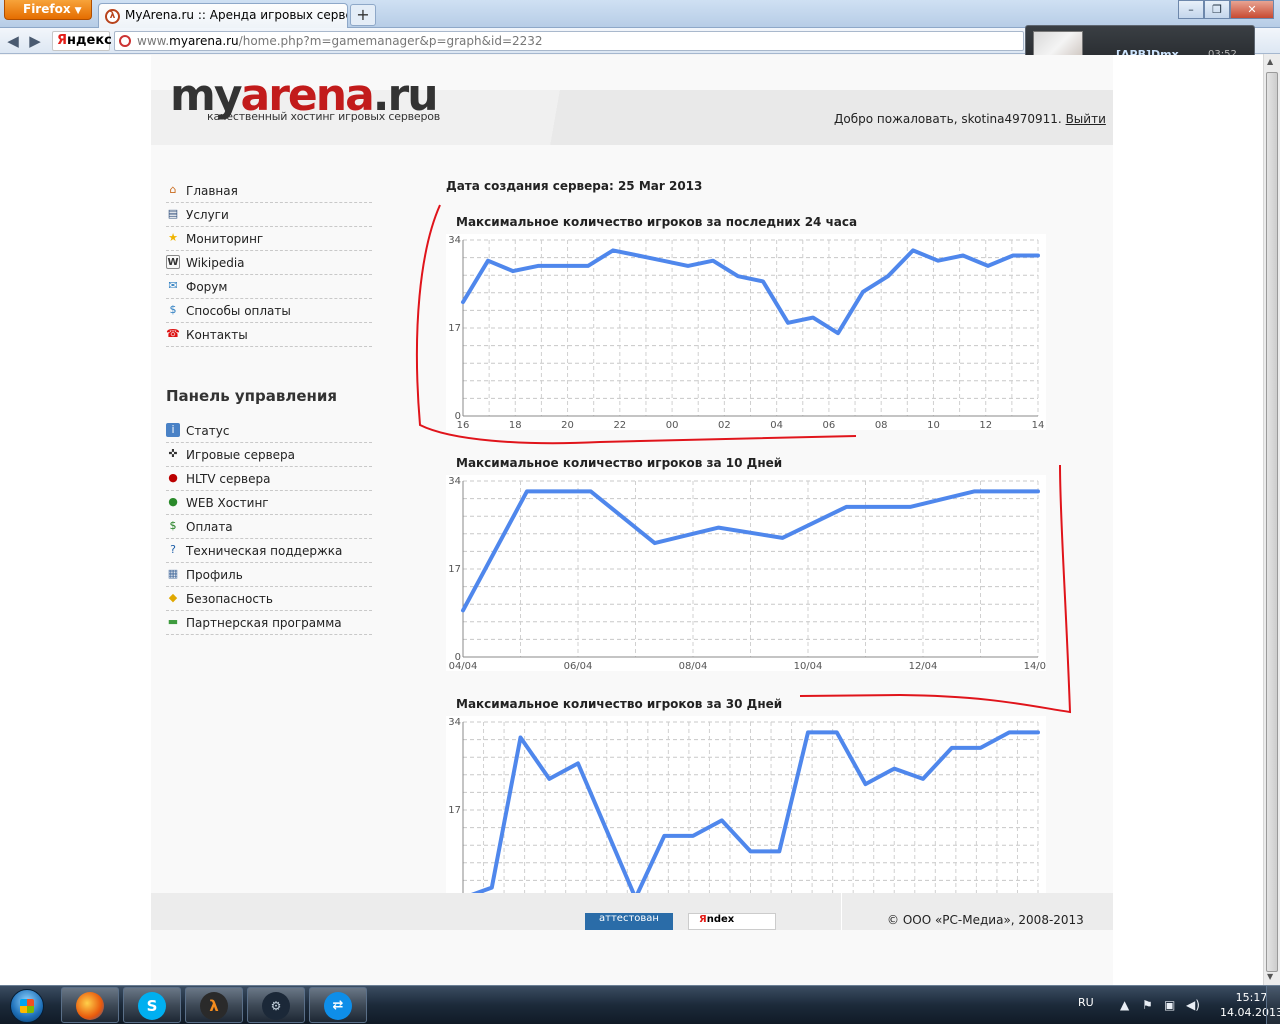  I want to click on menu-item-label: Способы оплаты, so click(238, 311).